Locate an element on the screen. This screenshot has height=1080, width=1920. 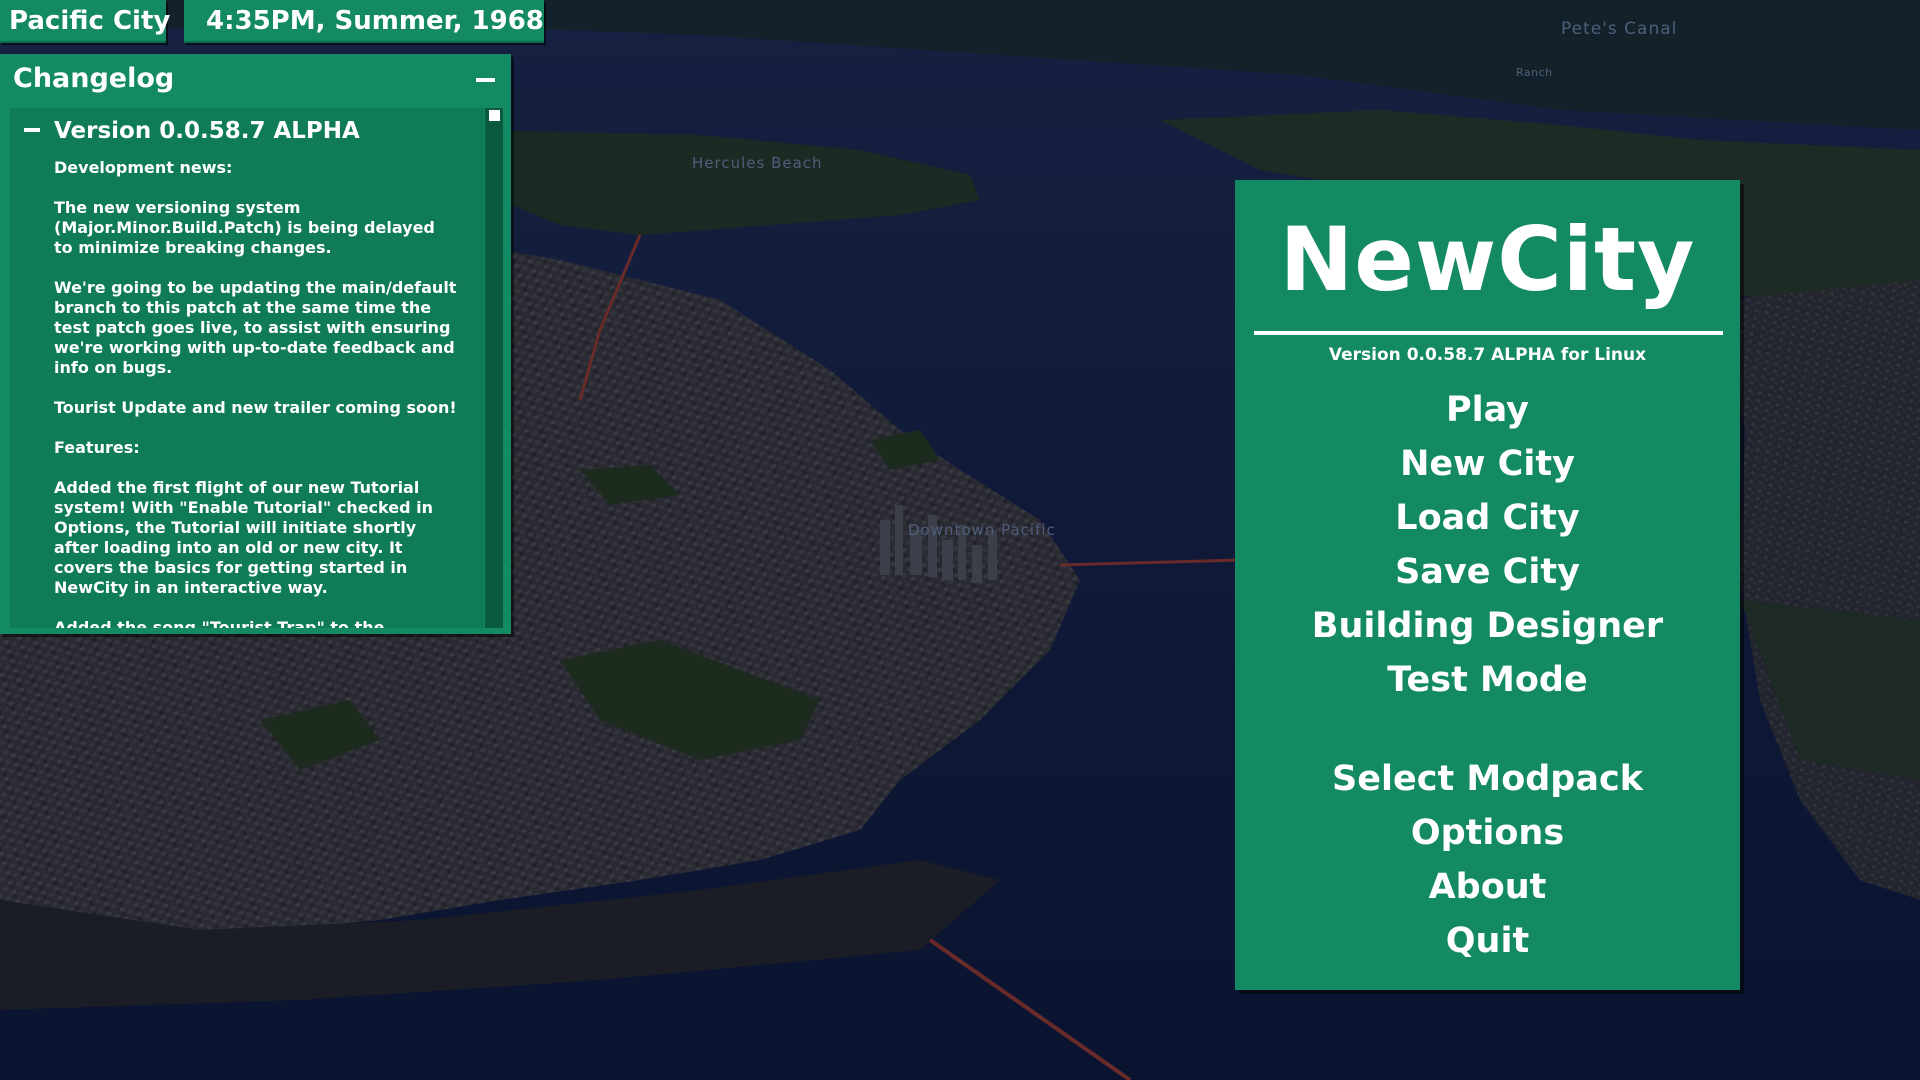
scrollbar-thumb is located at coordinates (494, 115).